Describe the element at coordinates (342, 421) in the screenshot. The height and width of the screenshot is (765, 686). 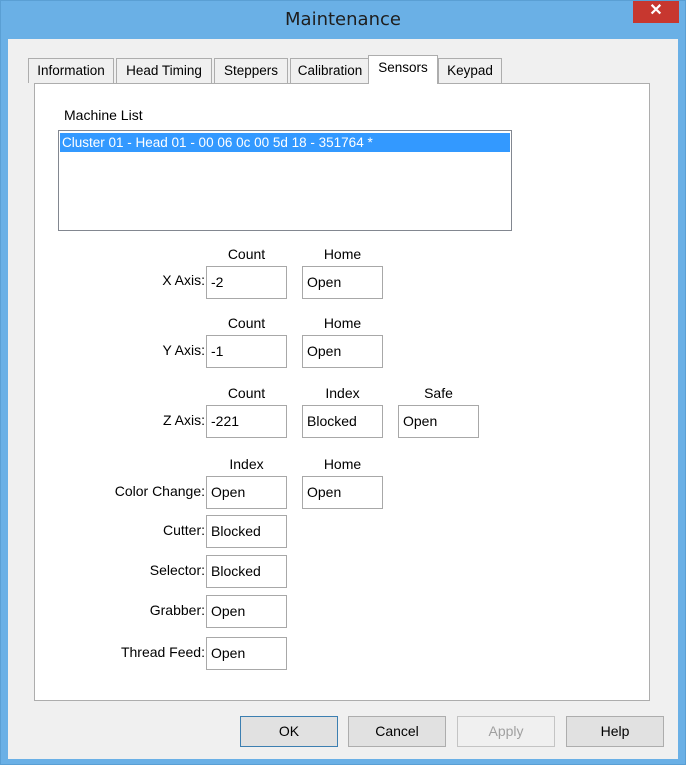
I see `z-axis-index-field: Blocked` at that location.